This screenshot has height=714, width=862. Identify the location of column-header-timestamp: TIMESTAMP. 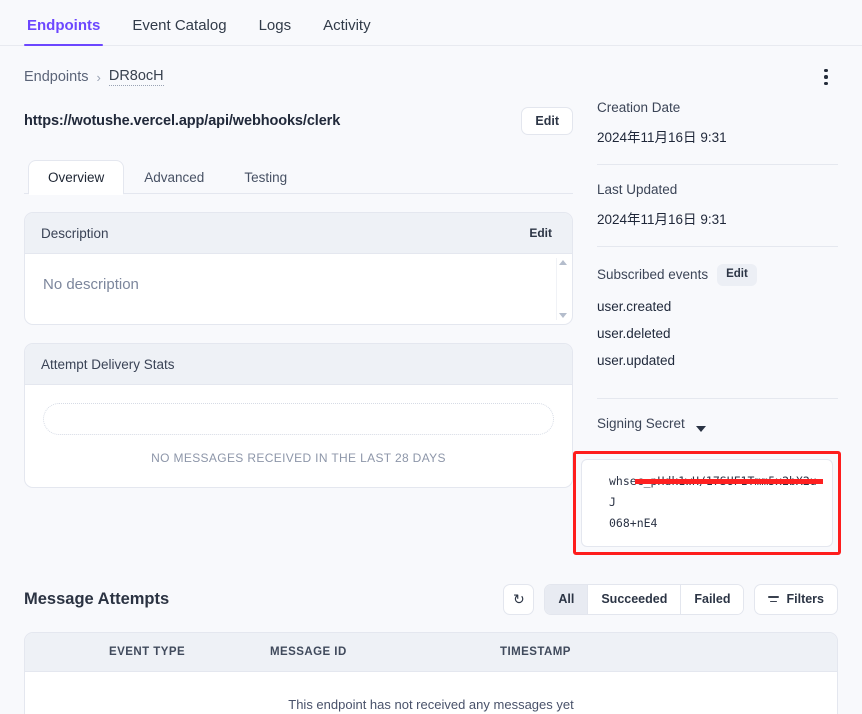
(535, 652).